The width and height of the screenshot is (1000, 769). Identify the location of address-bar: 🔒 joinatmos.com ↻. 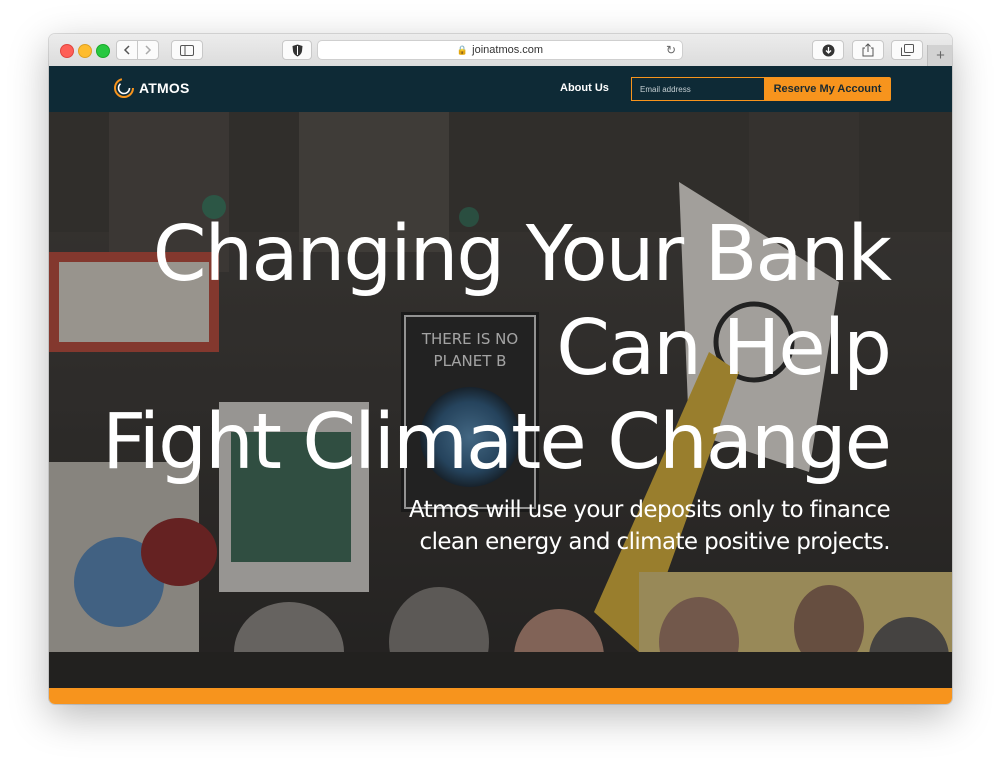
(500, 50).